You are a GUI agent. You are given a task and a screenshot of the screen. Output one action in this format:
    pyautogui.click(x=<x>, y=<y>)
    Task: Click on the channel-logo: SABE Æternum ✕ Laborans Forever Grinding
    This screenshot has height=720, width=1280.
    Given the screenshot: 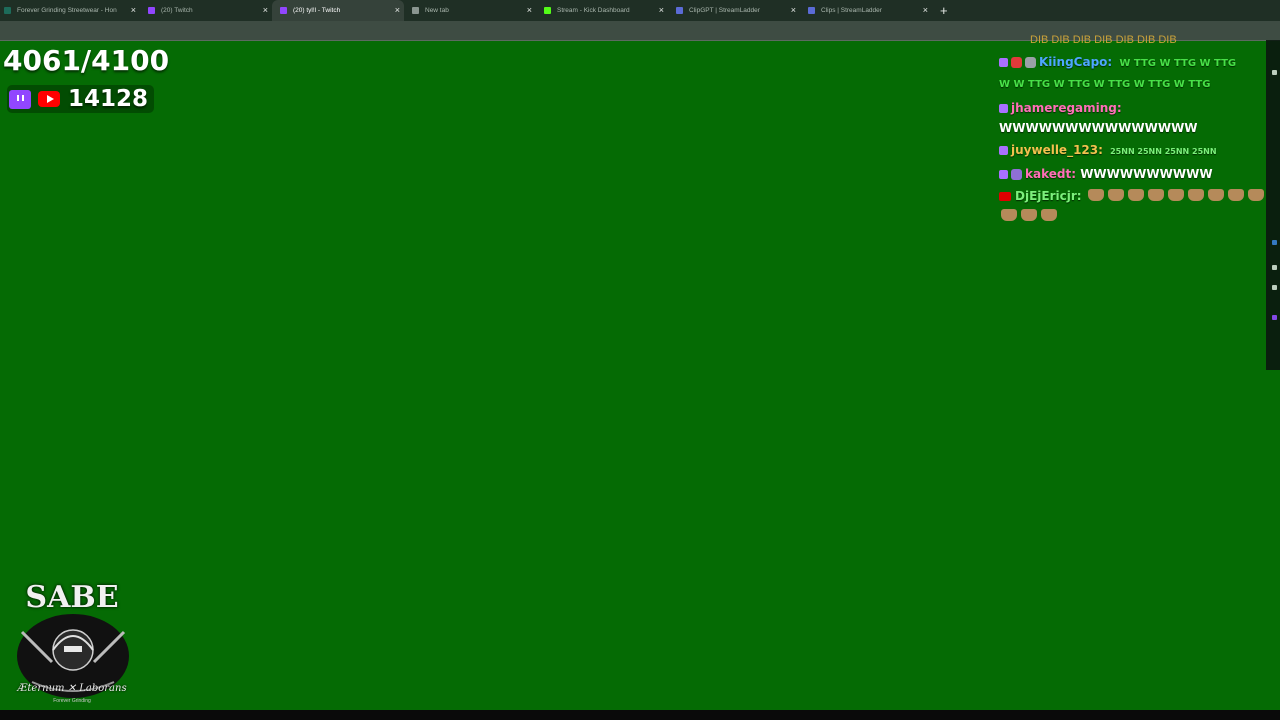 What is the action you would take?
    pyautogui.click(x=72, y=644)
    